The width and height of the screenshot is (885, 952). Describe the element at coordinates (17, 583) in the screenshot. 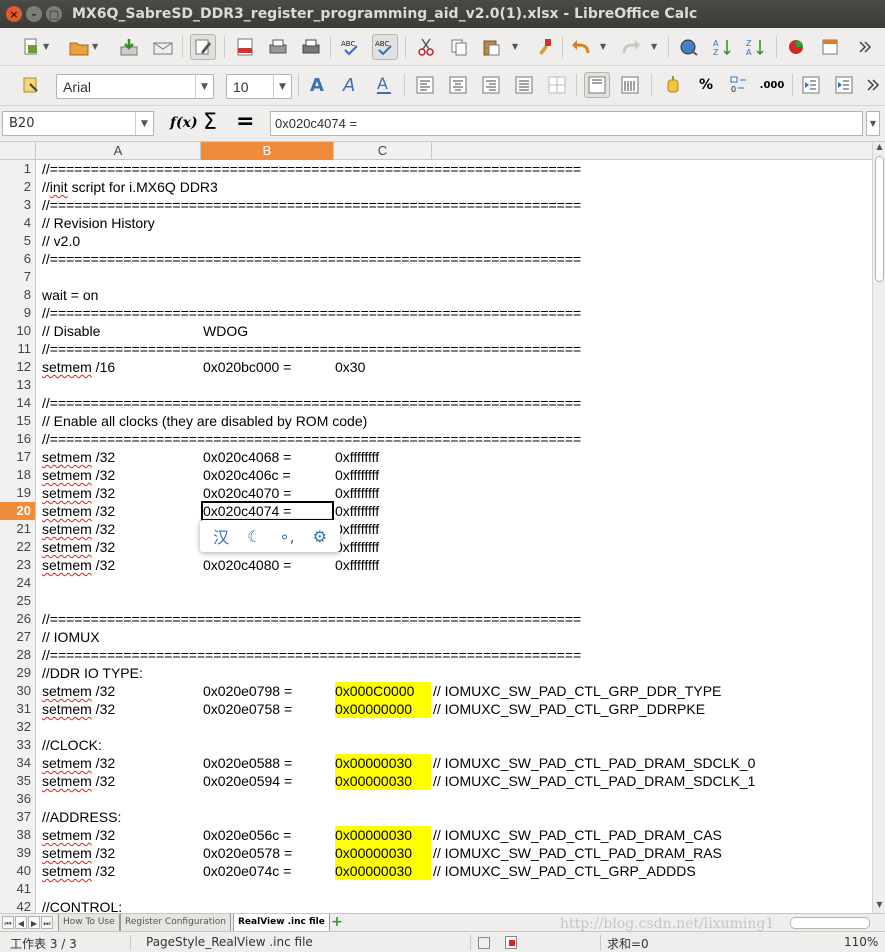

I see `row-header: 24` at that location.